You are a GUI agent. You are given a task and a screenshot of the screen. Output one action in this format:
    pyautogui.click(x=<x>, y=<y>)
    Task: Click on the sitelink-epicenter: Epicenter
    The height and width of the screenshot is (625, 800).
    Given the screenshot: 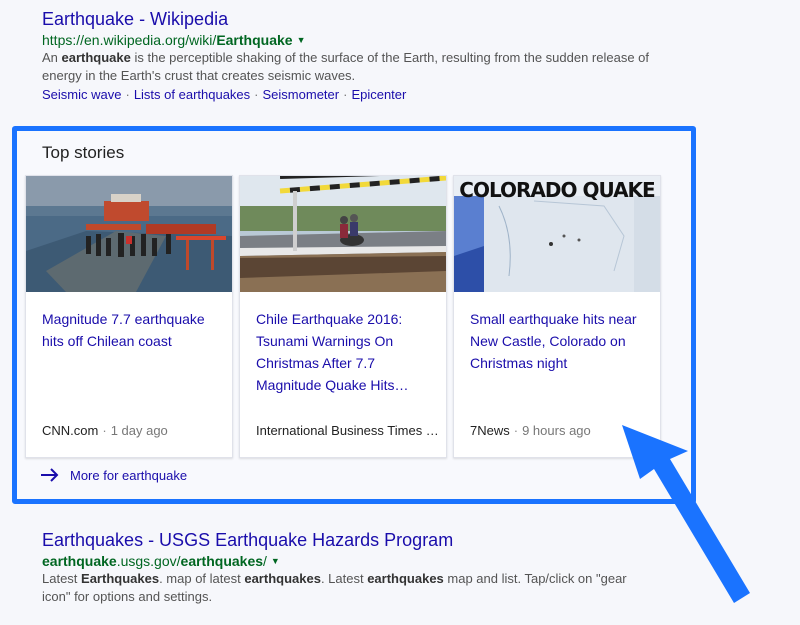 What is the action you would take?
    pyautogui.click(x=378, y=94)
    